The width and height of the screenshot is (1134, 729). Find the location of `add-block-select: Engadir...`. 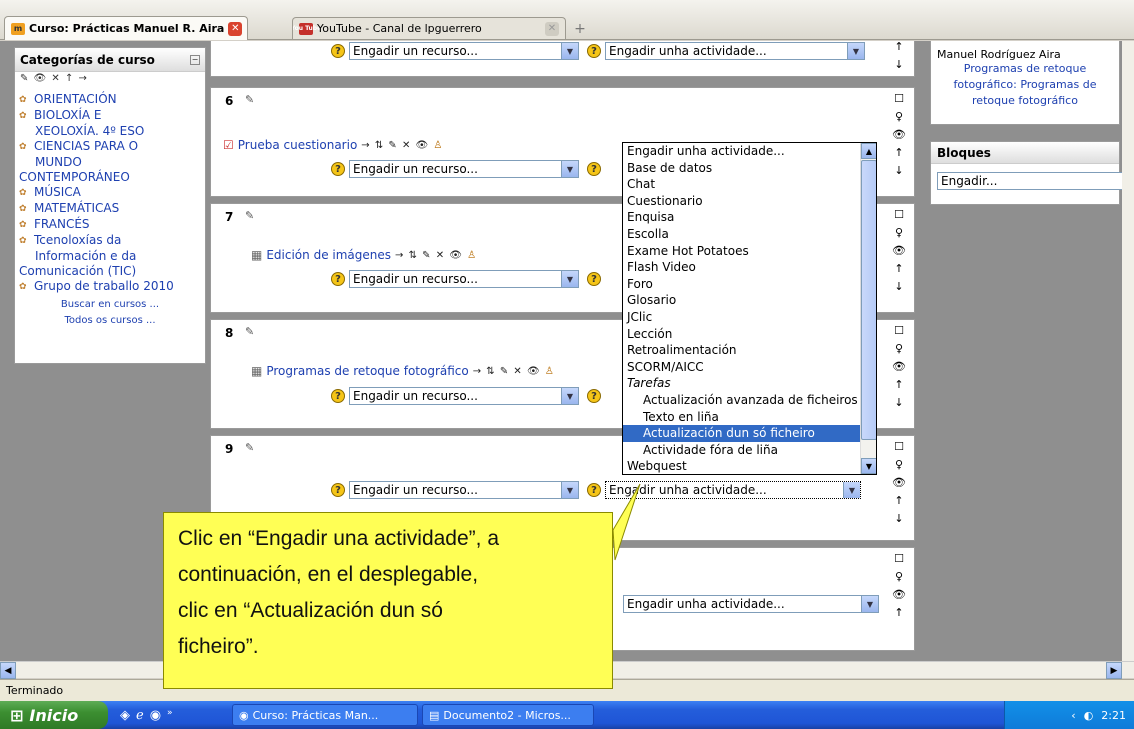

add-block-select: Engadir... is located at coordinates (1035, 181).